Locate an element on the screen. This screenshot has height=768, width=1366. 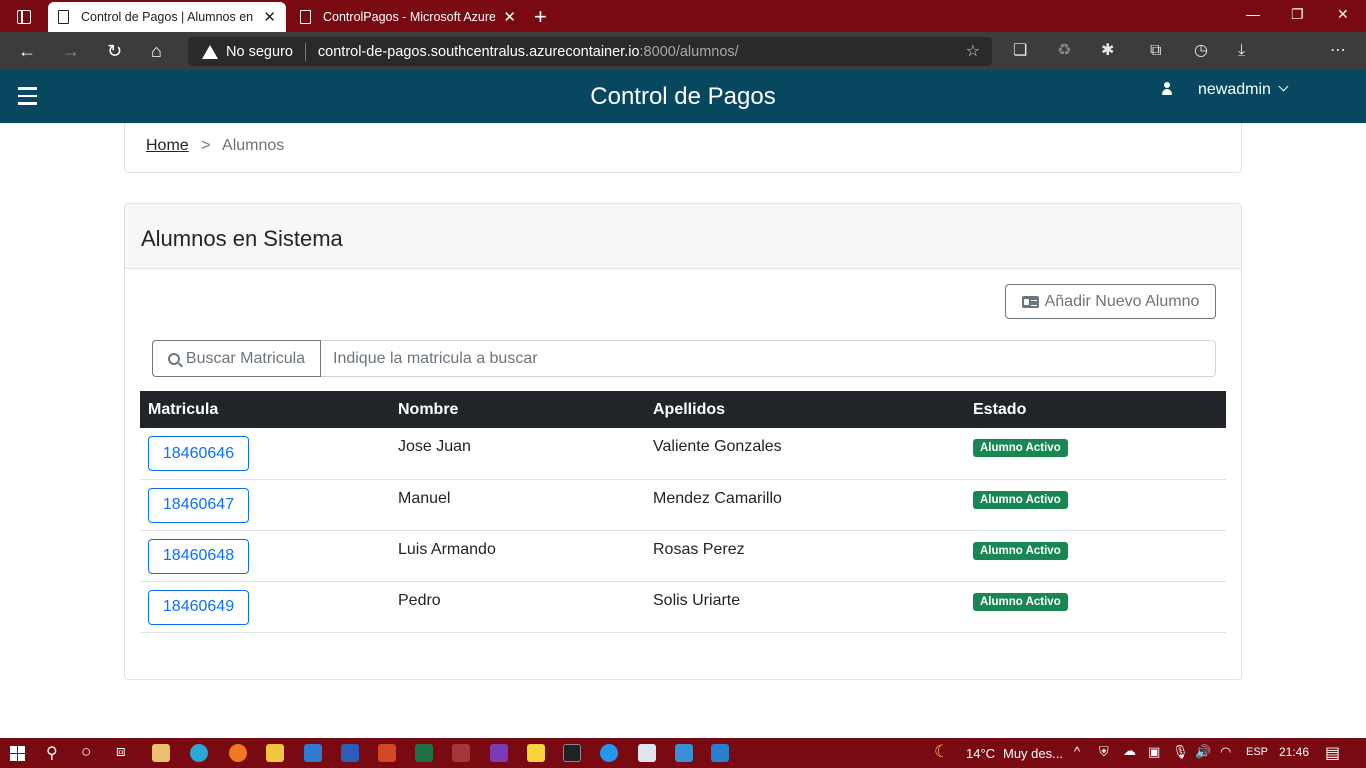
breadcrumb: Home > Alumnos is located at coordinates (683, 148).